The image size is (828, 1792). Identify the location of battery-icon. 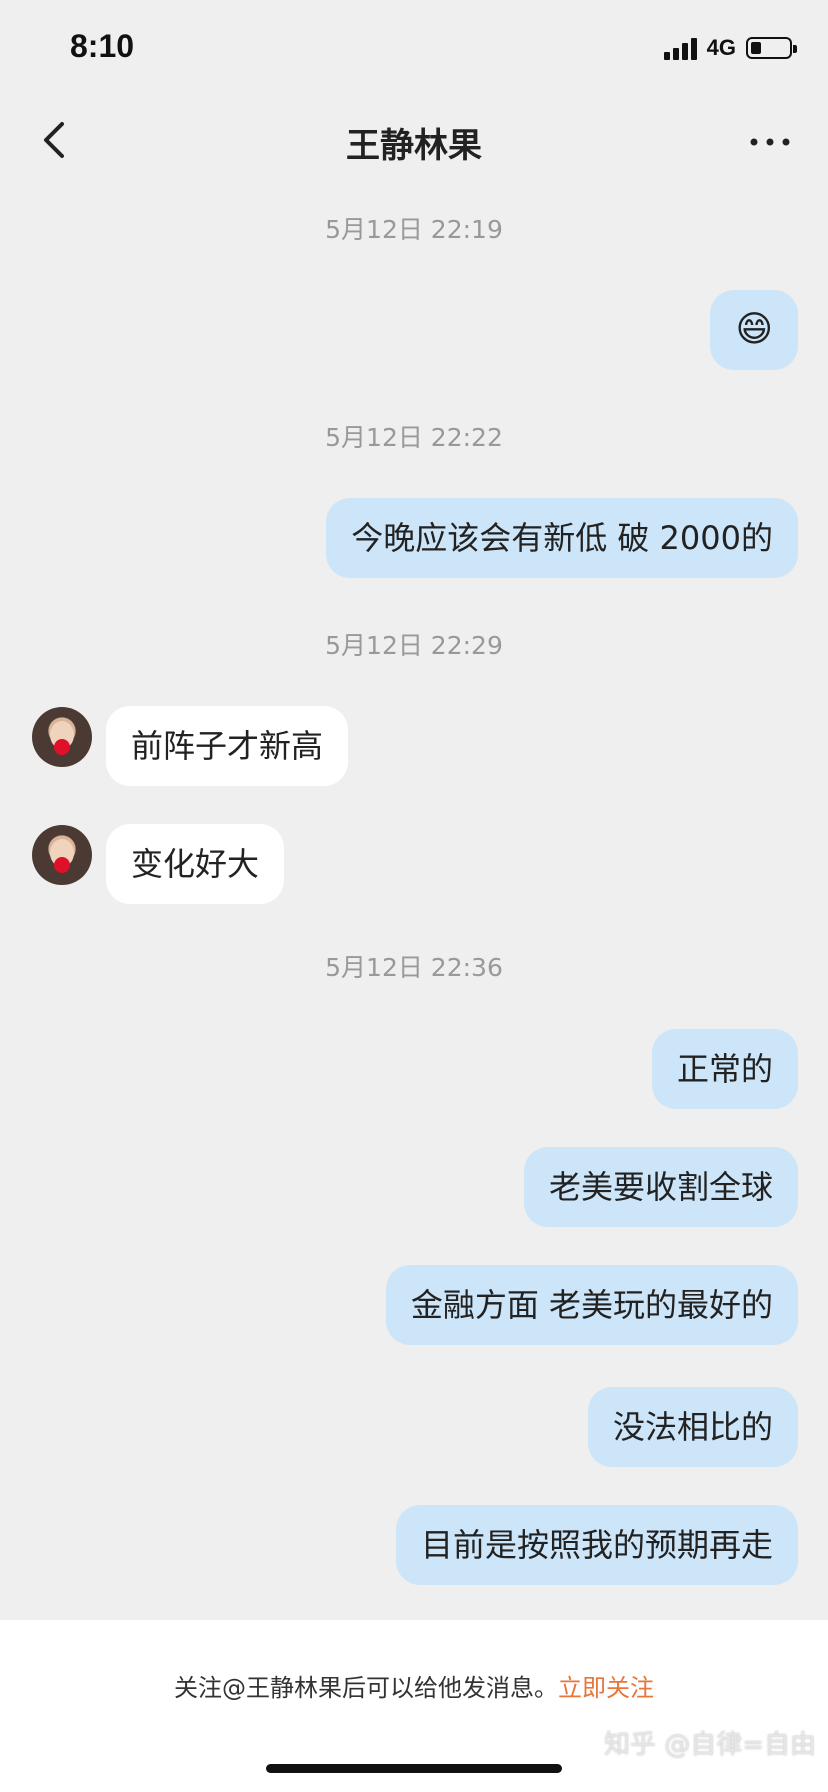
(771, 48).